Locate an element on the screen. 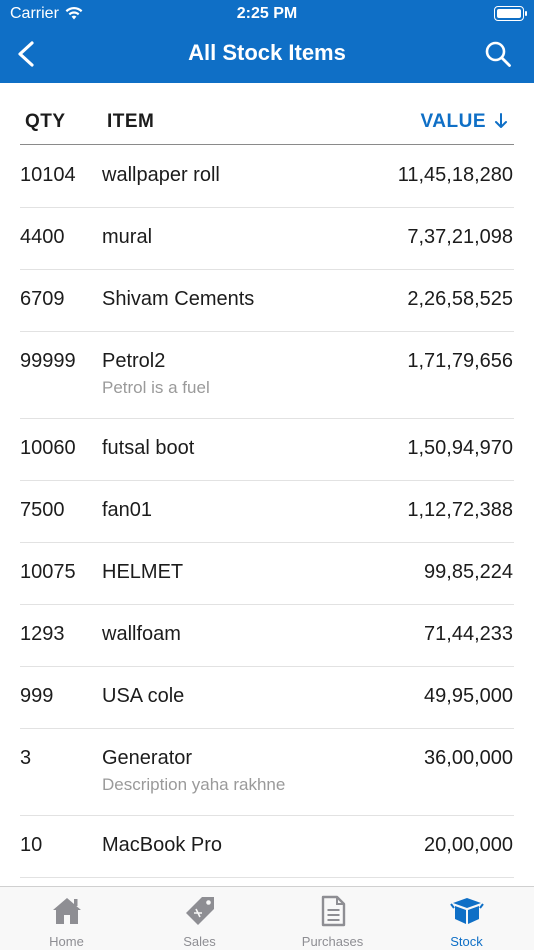  home-icon is located at coordinates (66, 911).